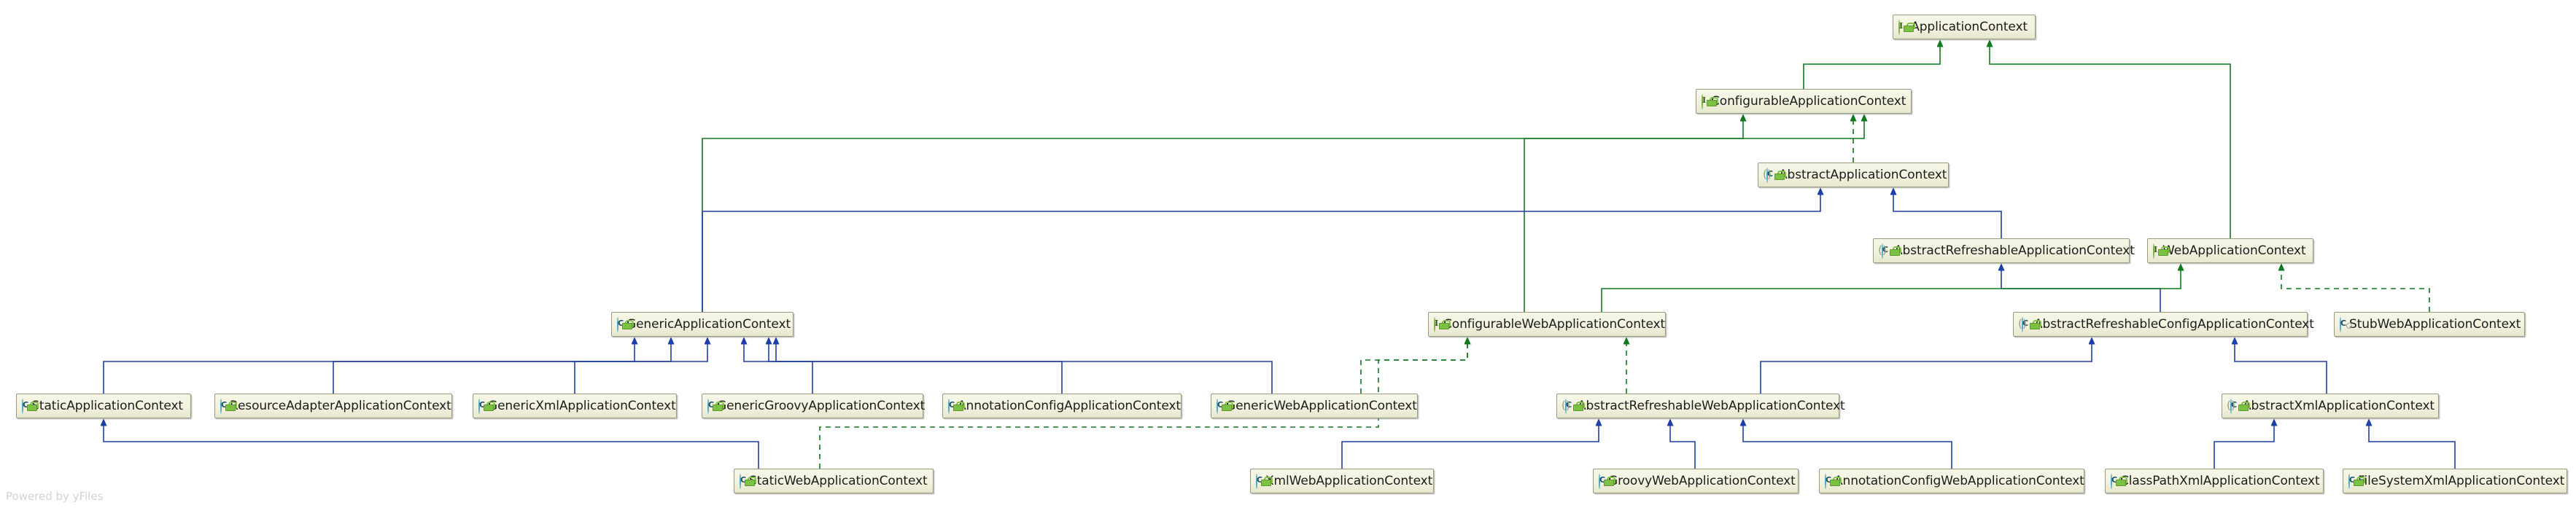 The width and height of the screenshot is (2576, 516). I want to click on class-node-AbstractXmlApplicationContext: AbstractXmlApplicationContext, so click(2330, 406).